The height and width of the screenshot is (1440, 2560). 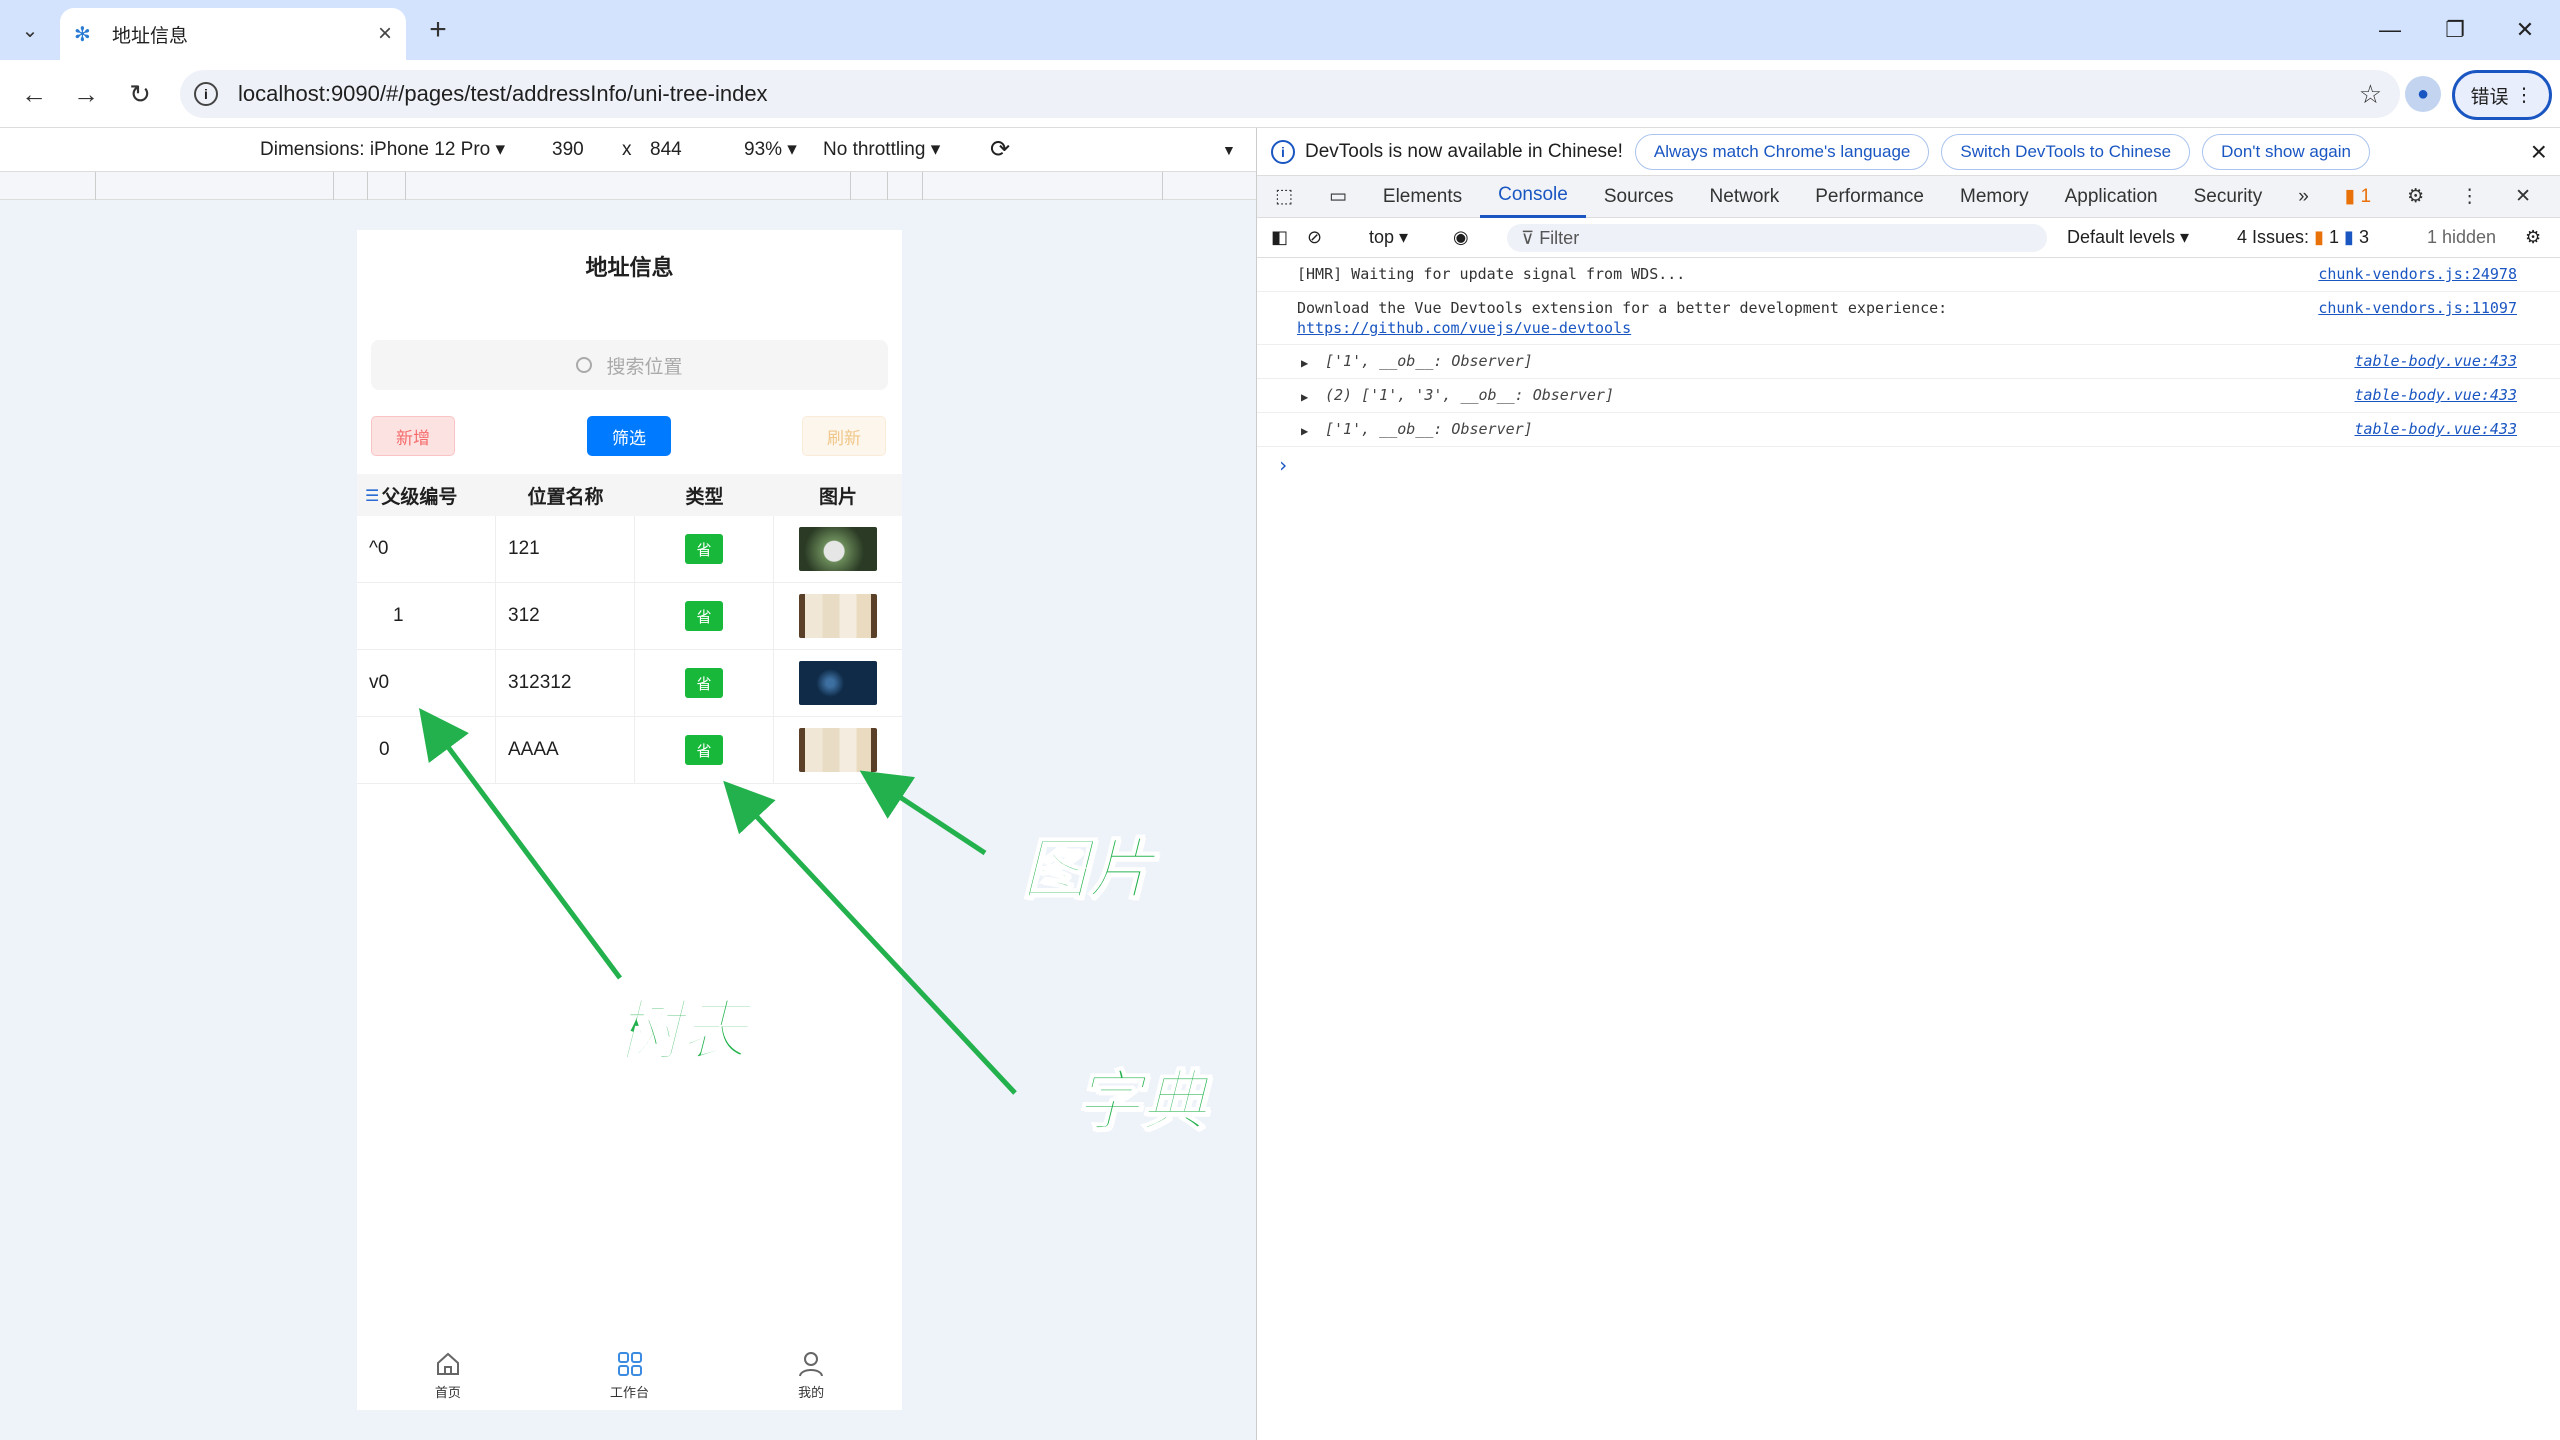 I want to click on minimize-button: —, so click(x=2390, y=30).